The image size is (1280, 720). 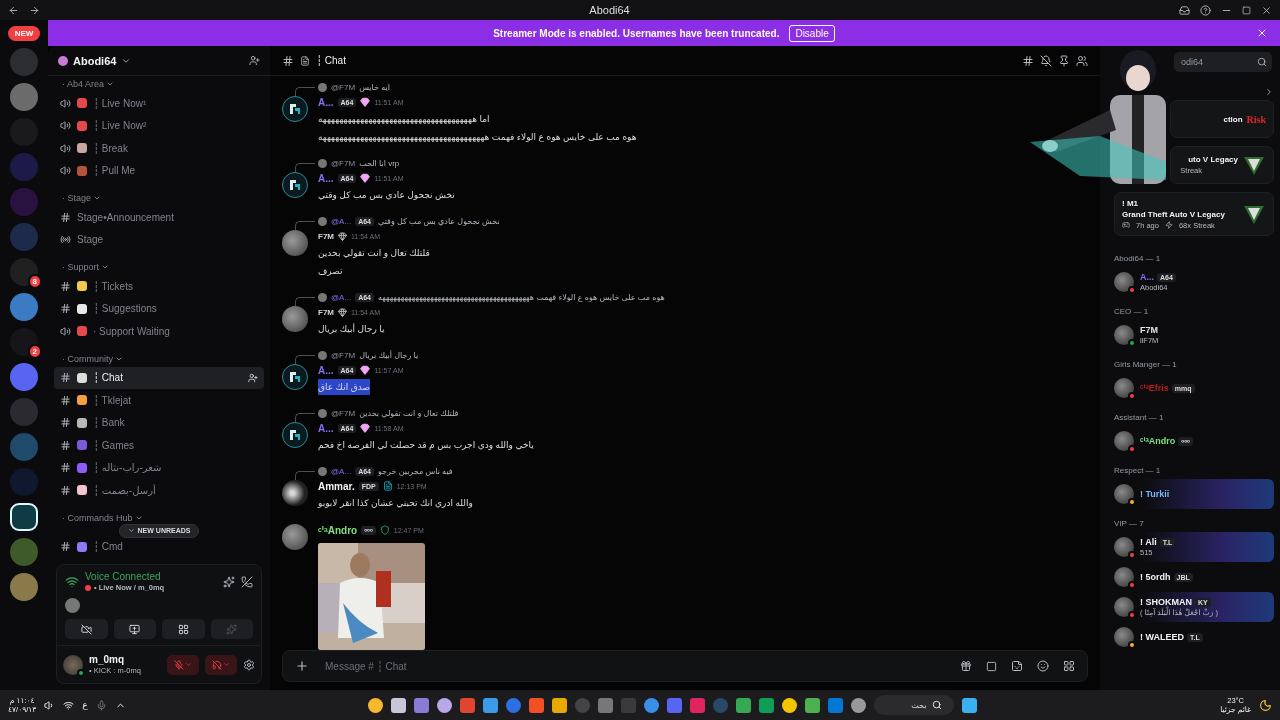 What do you see at coordinates (1064, 60) in the screenshot?
I see `pin-icon` at bounding box center [1064, 60].